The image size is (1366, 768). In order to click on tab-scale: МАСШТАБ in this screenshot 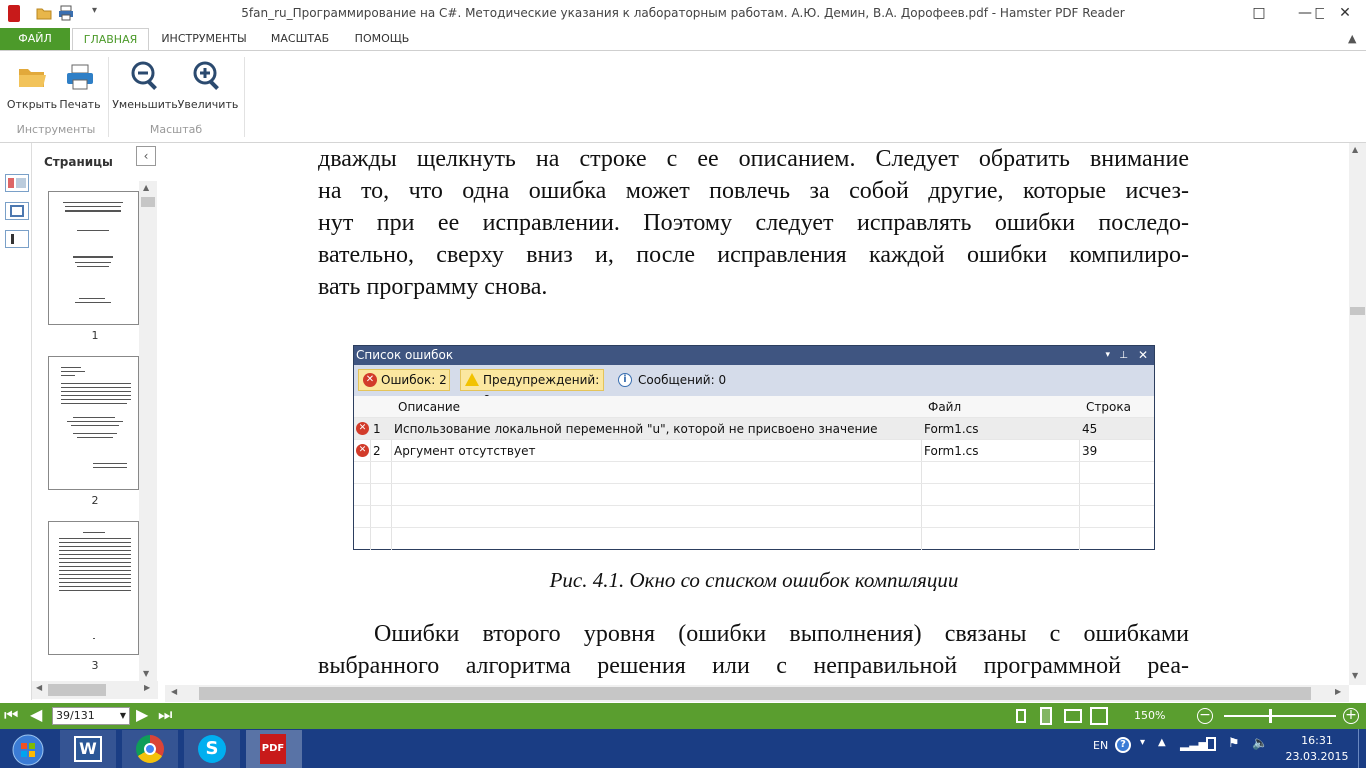, I will do `click(300, 39)`.